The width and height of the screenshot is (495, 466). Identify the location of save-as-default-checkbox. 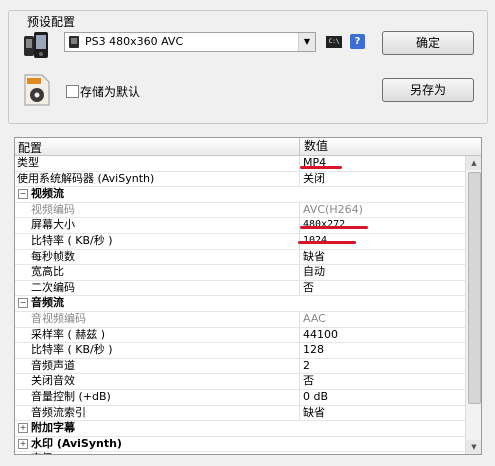
(72, 91).